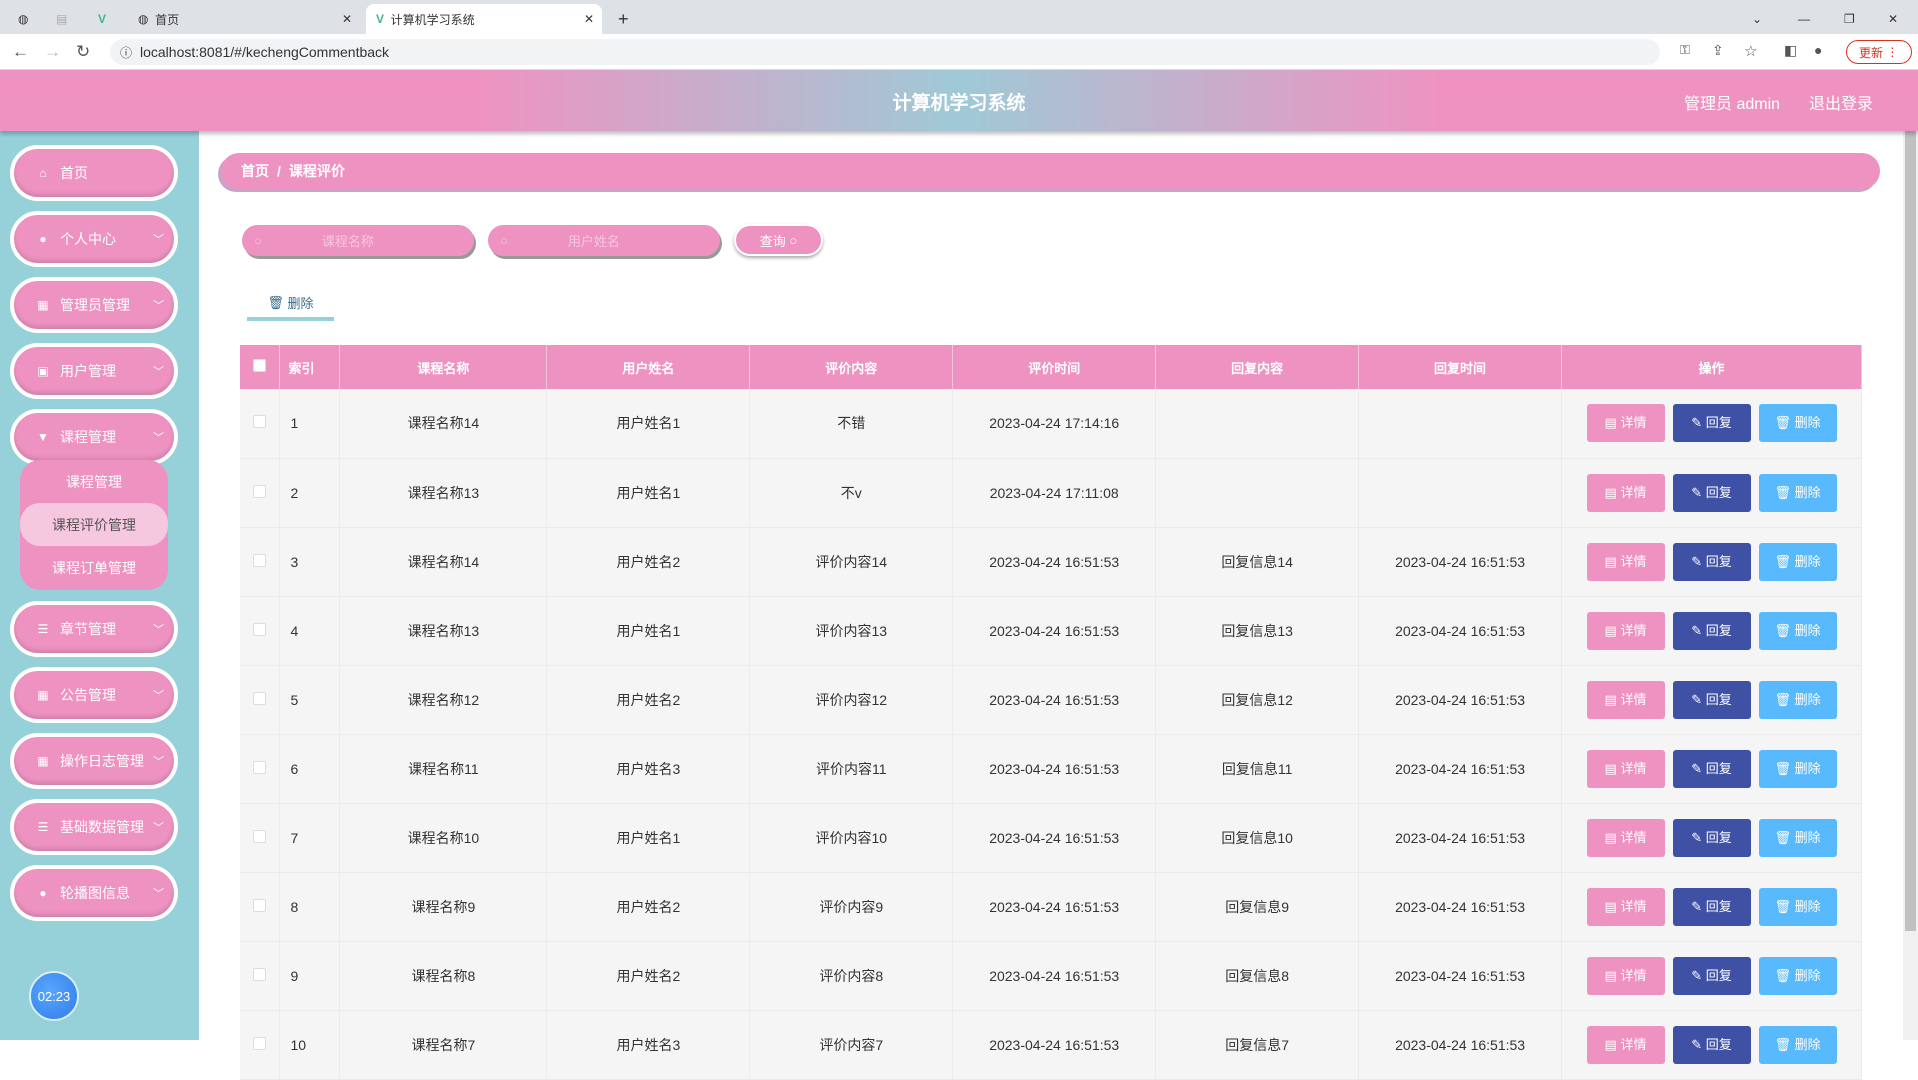 This screenshot has height=1080, width=1918. I want to click on submenu-course-manage: 课程管理, so click(94, 481).